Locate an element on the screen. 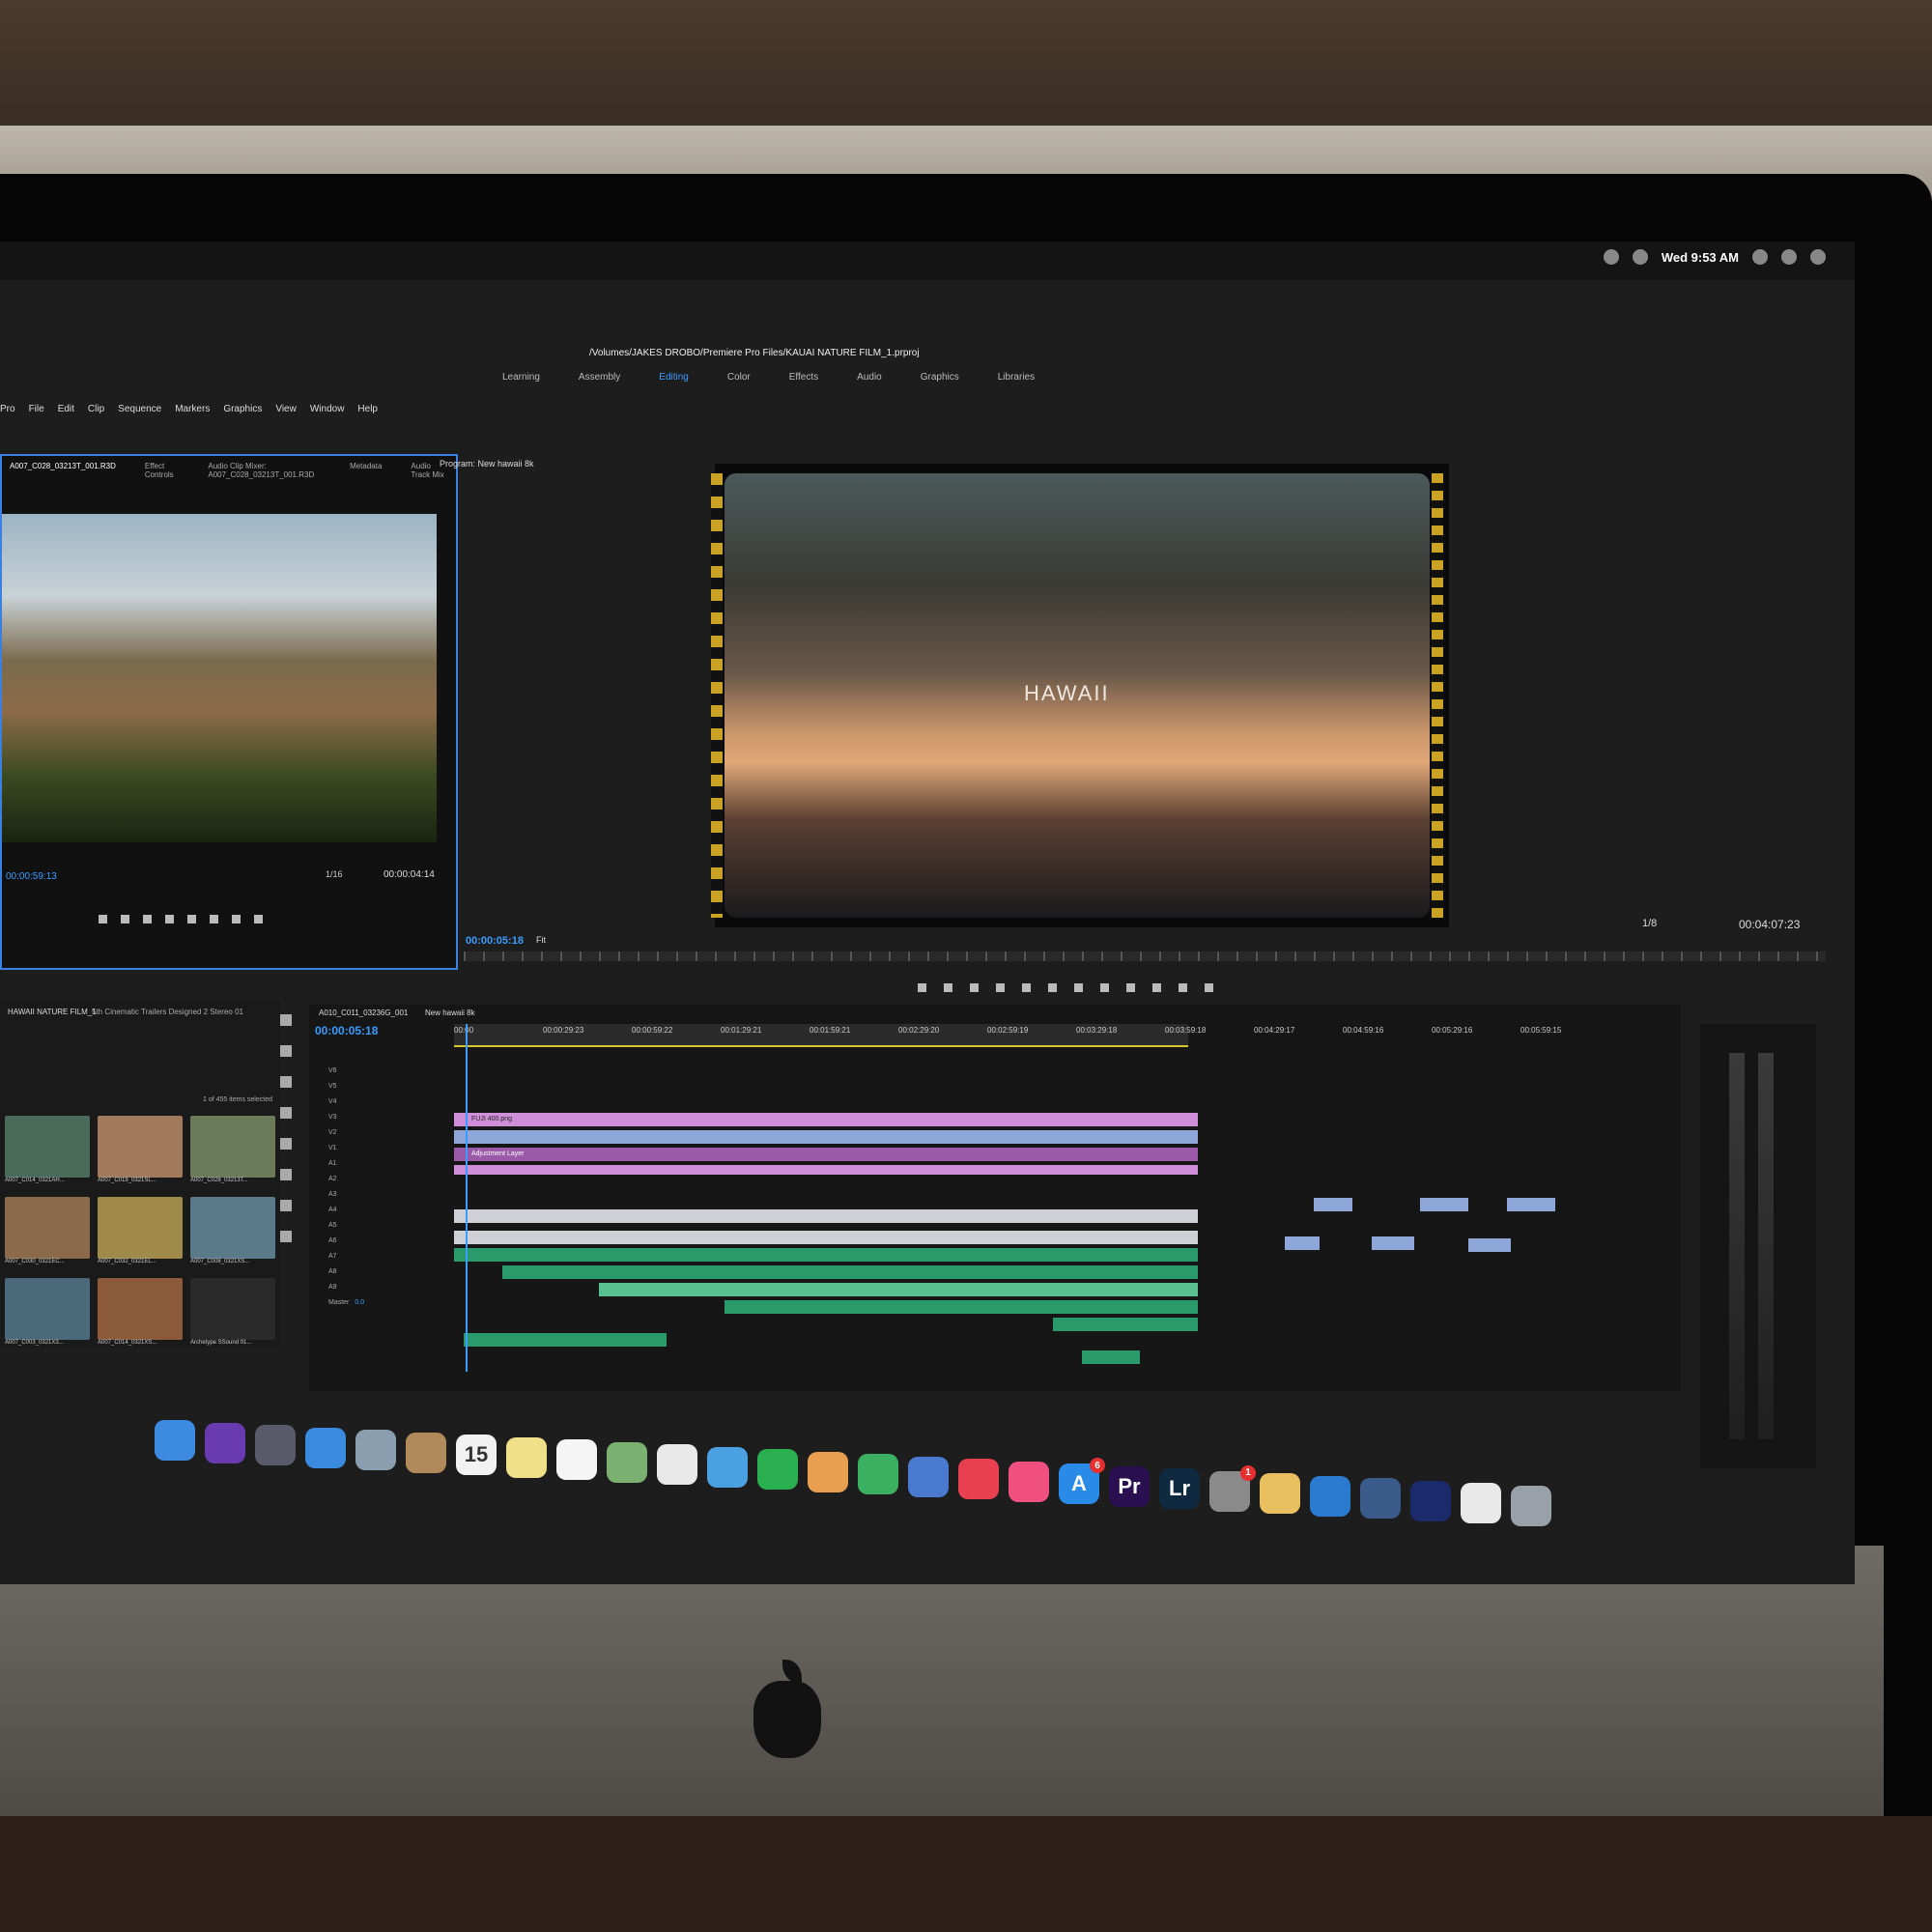  track-header-a3: A3 is located at coordinates (379, 1194).